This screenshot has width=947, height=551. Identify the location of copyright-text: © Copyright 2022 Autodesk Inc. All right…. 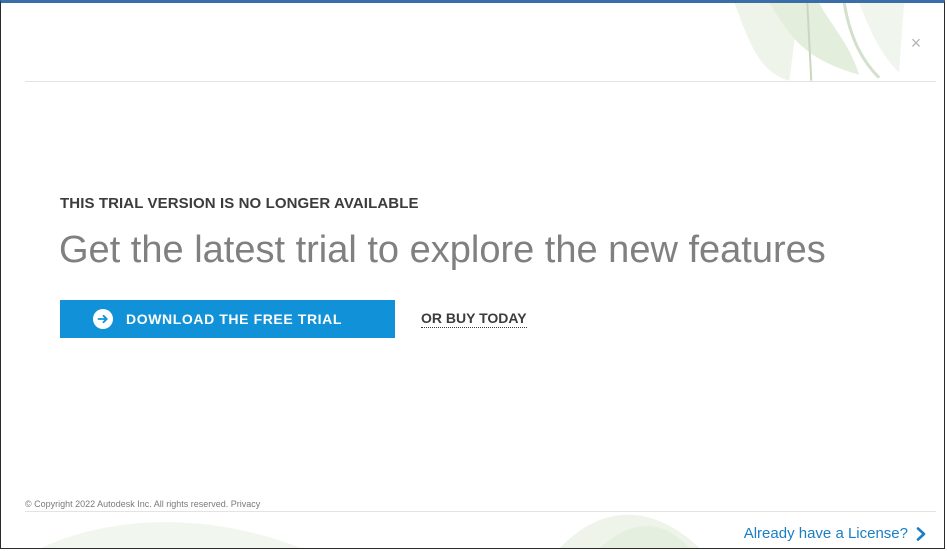
(127, 504).